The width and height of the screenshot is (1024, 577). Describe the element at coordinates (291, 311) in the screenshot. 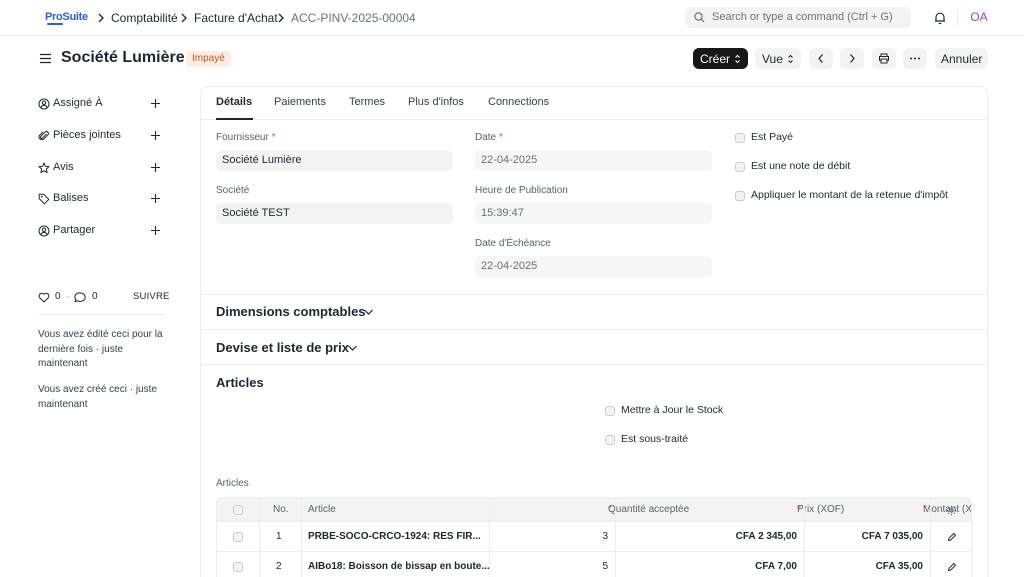

I see `section-accounting-dimensions: Dimensions comptables` at that location.